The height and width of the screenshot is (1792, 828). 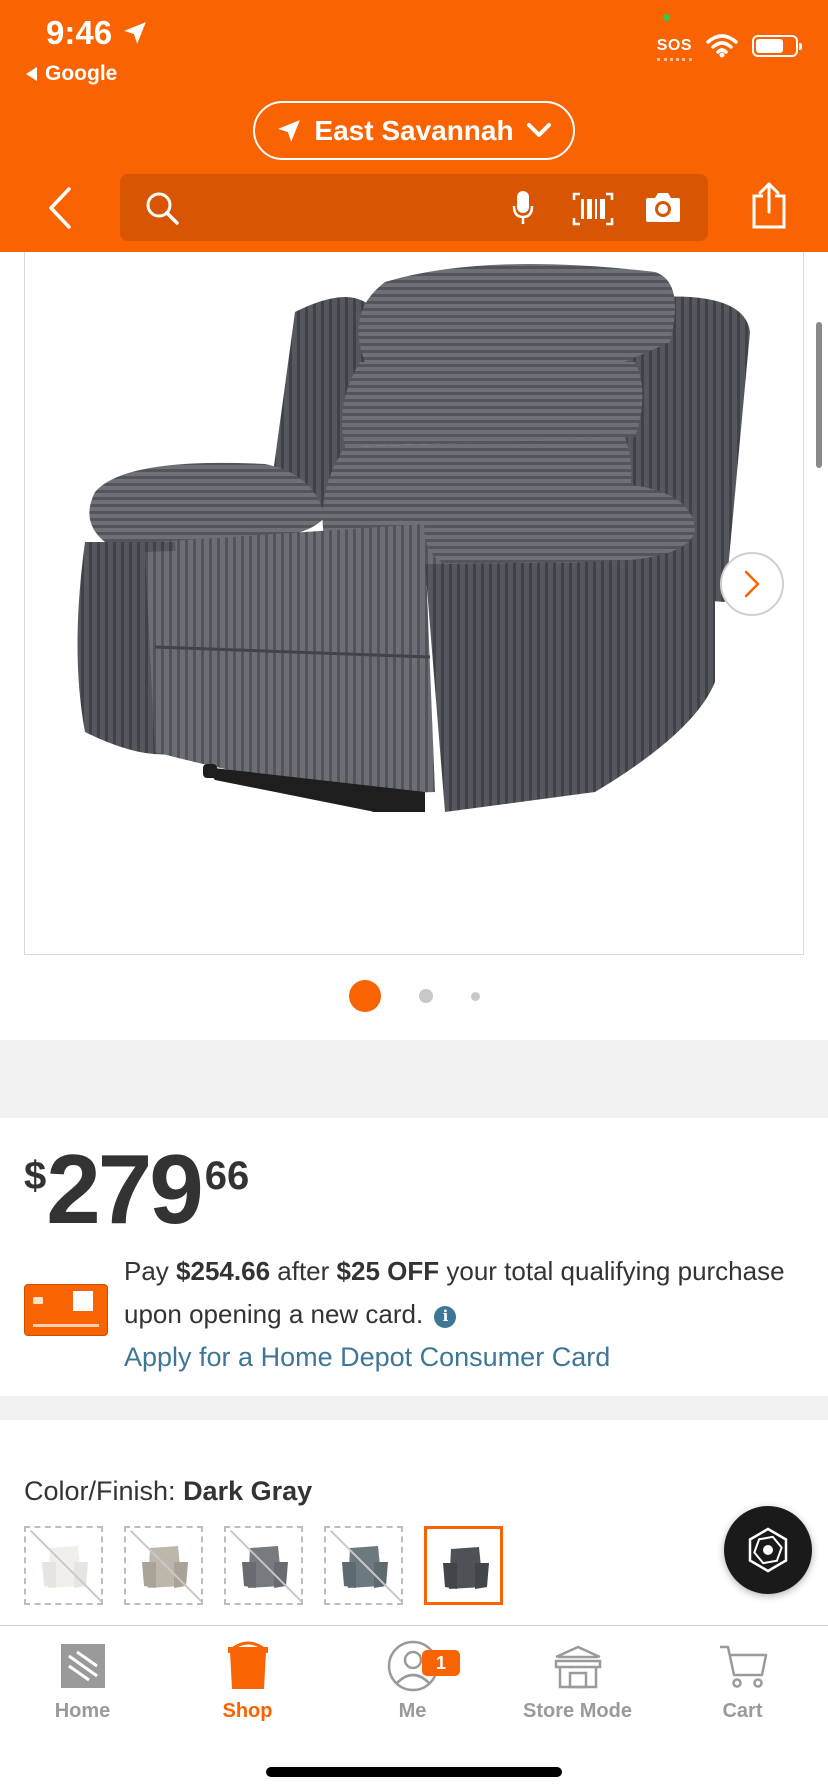 I want to click on tab-shop: Shop, so click(x=247, y=1680).